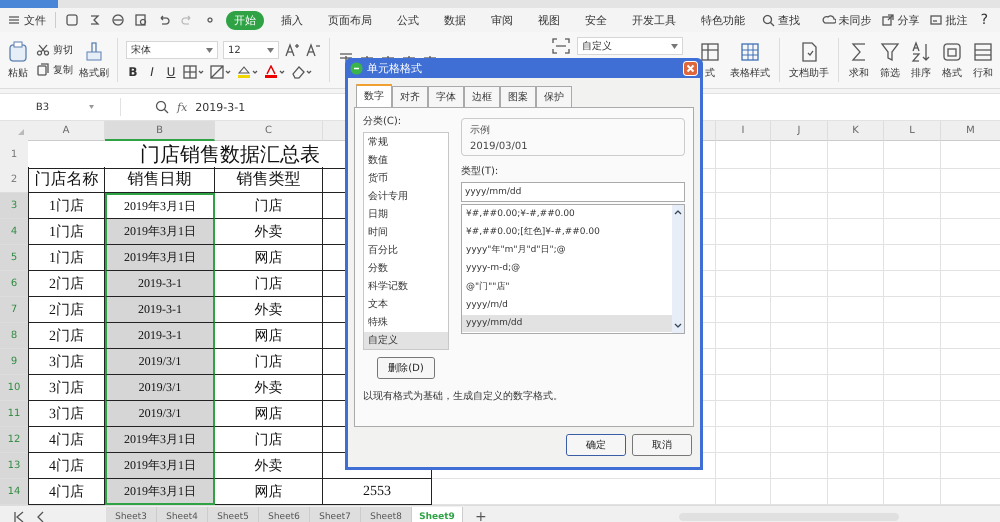 This screenshot has height=522, width=1000. What do you see at coordinates (567, 269) in the screenshot?
I see `list-item: yyyy-m-d;@` at bounding box center [567, 269].